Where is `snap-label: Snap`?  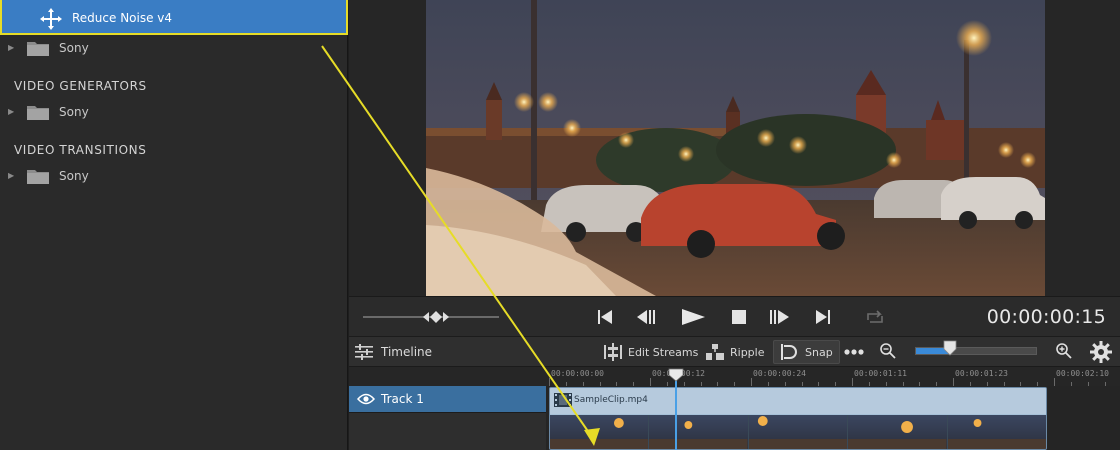
snap-label: Snap is located at coordinates (819, 352).